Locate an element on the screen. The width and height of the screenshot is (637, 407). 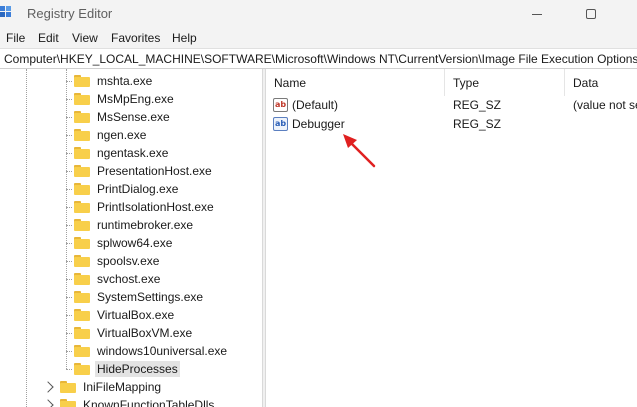
minimize-button is located at coordinates (537, 14).